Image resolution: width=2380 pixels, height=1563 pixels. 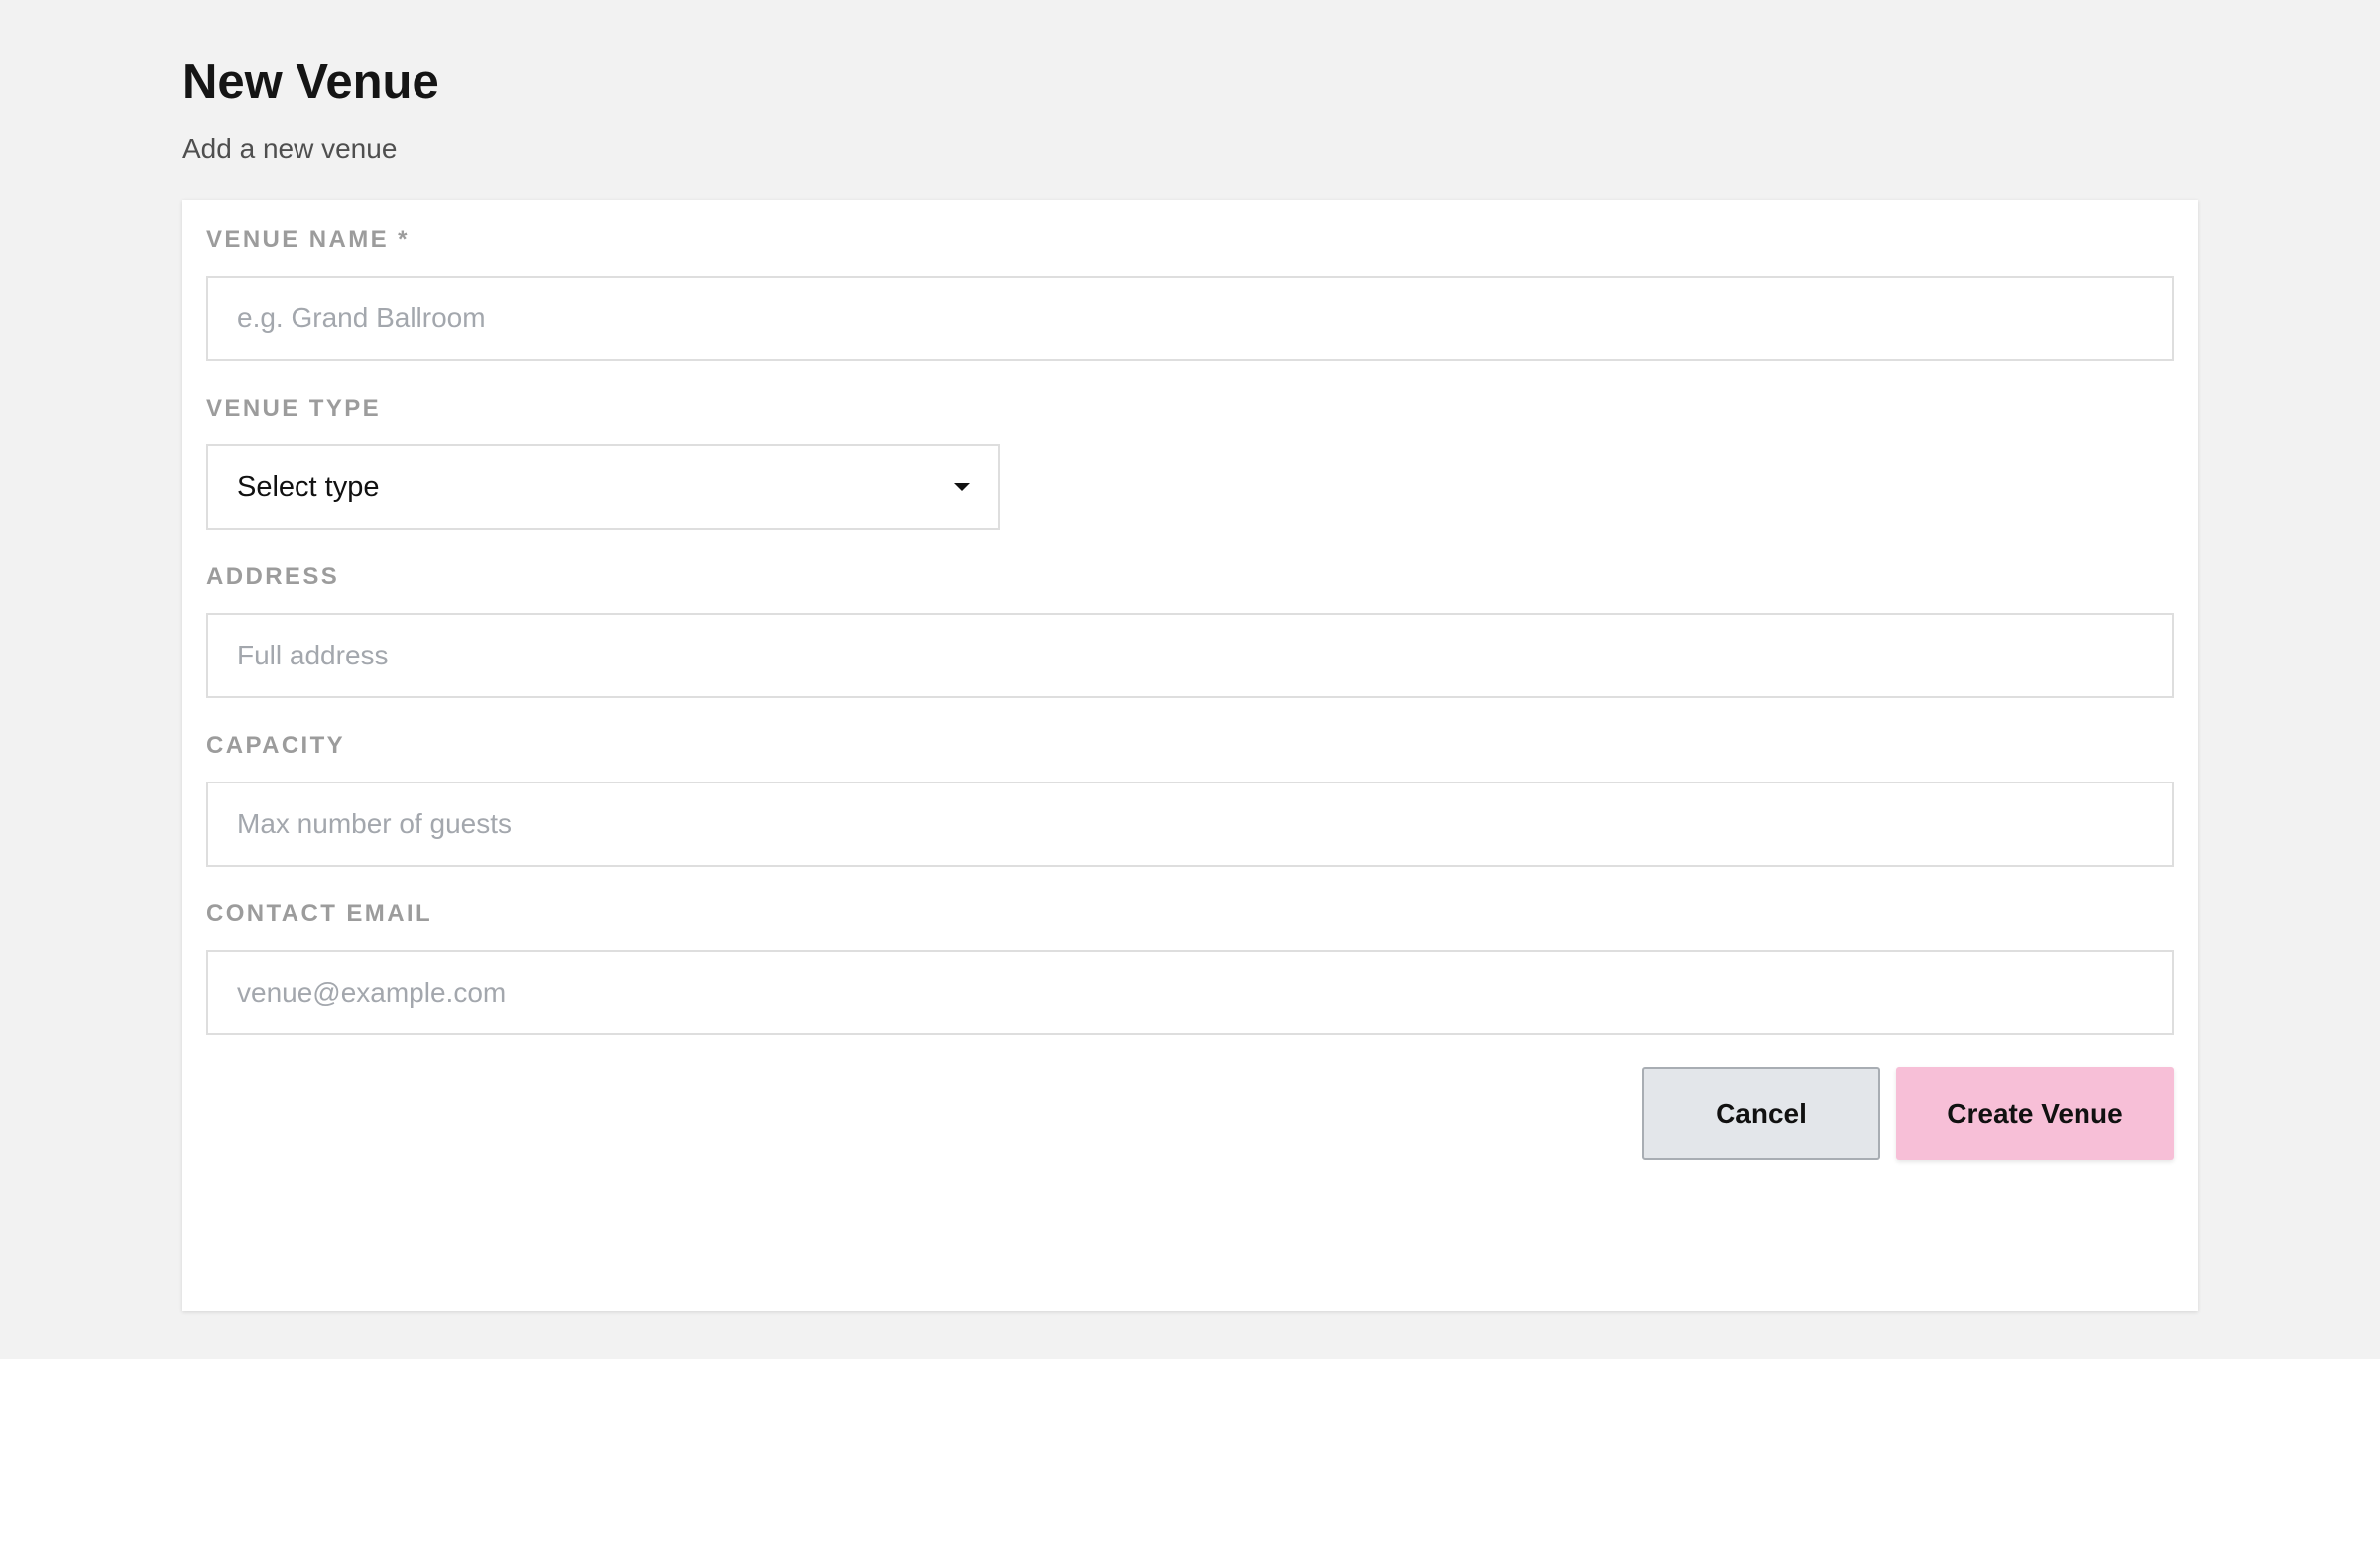 What do you see at coordinates (308, 239) in the screenshot?
I see `venue-name-label: VENUE NAME *` at bounding box center [308, 239].